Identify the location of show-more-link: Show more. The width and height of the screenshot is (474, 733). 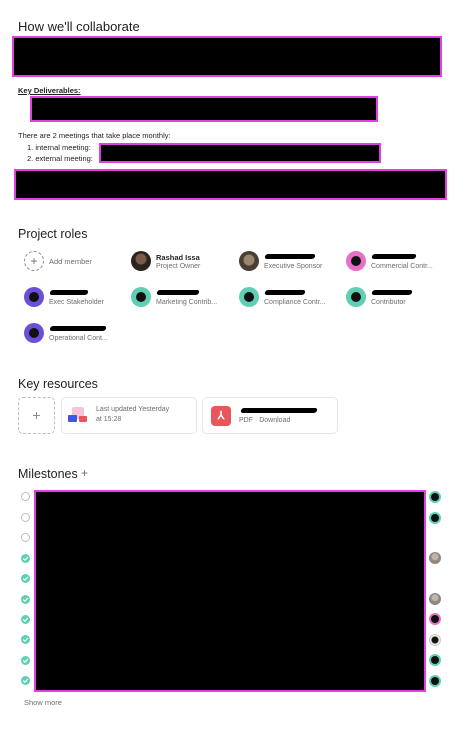
(43, 702).